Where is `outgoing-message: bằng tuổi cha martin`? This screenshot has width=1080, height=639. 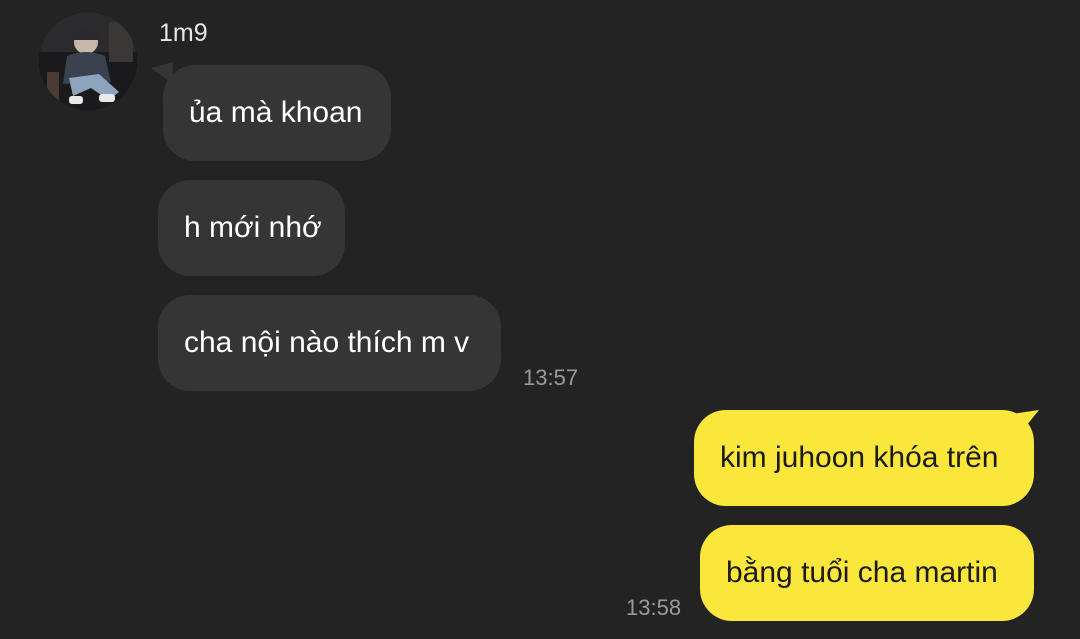
outgoing-message: bằng tuổi cha martin is located at coordinates (867, 573).